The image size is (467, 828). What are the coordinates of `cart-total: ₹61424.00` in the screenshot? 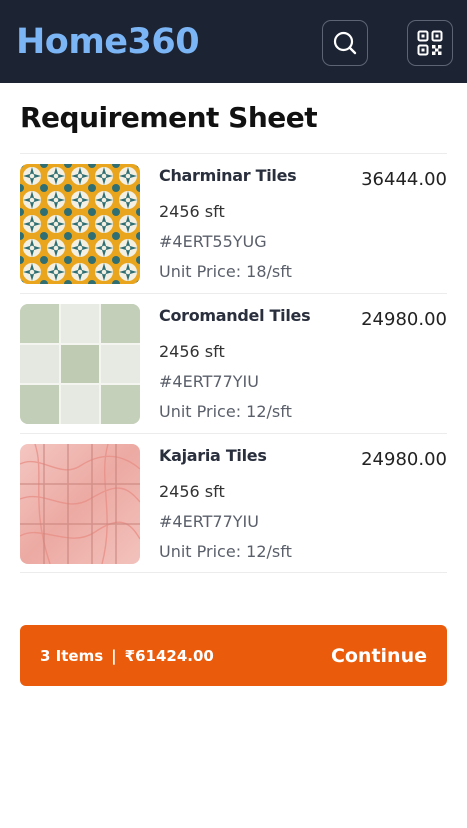 It's located at (169, 655).